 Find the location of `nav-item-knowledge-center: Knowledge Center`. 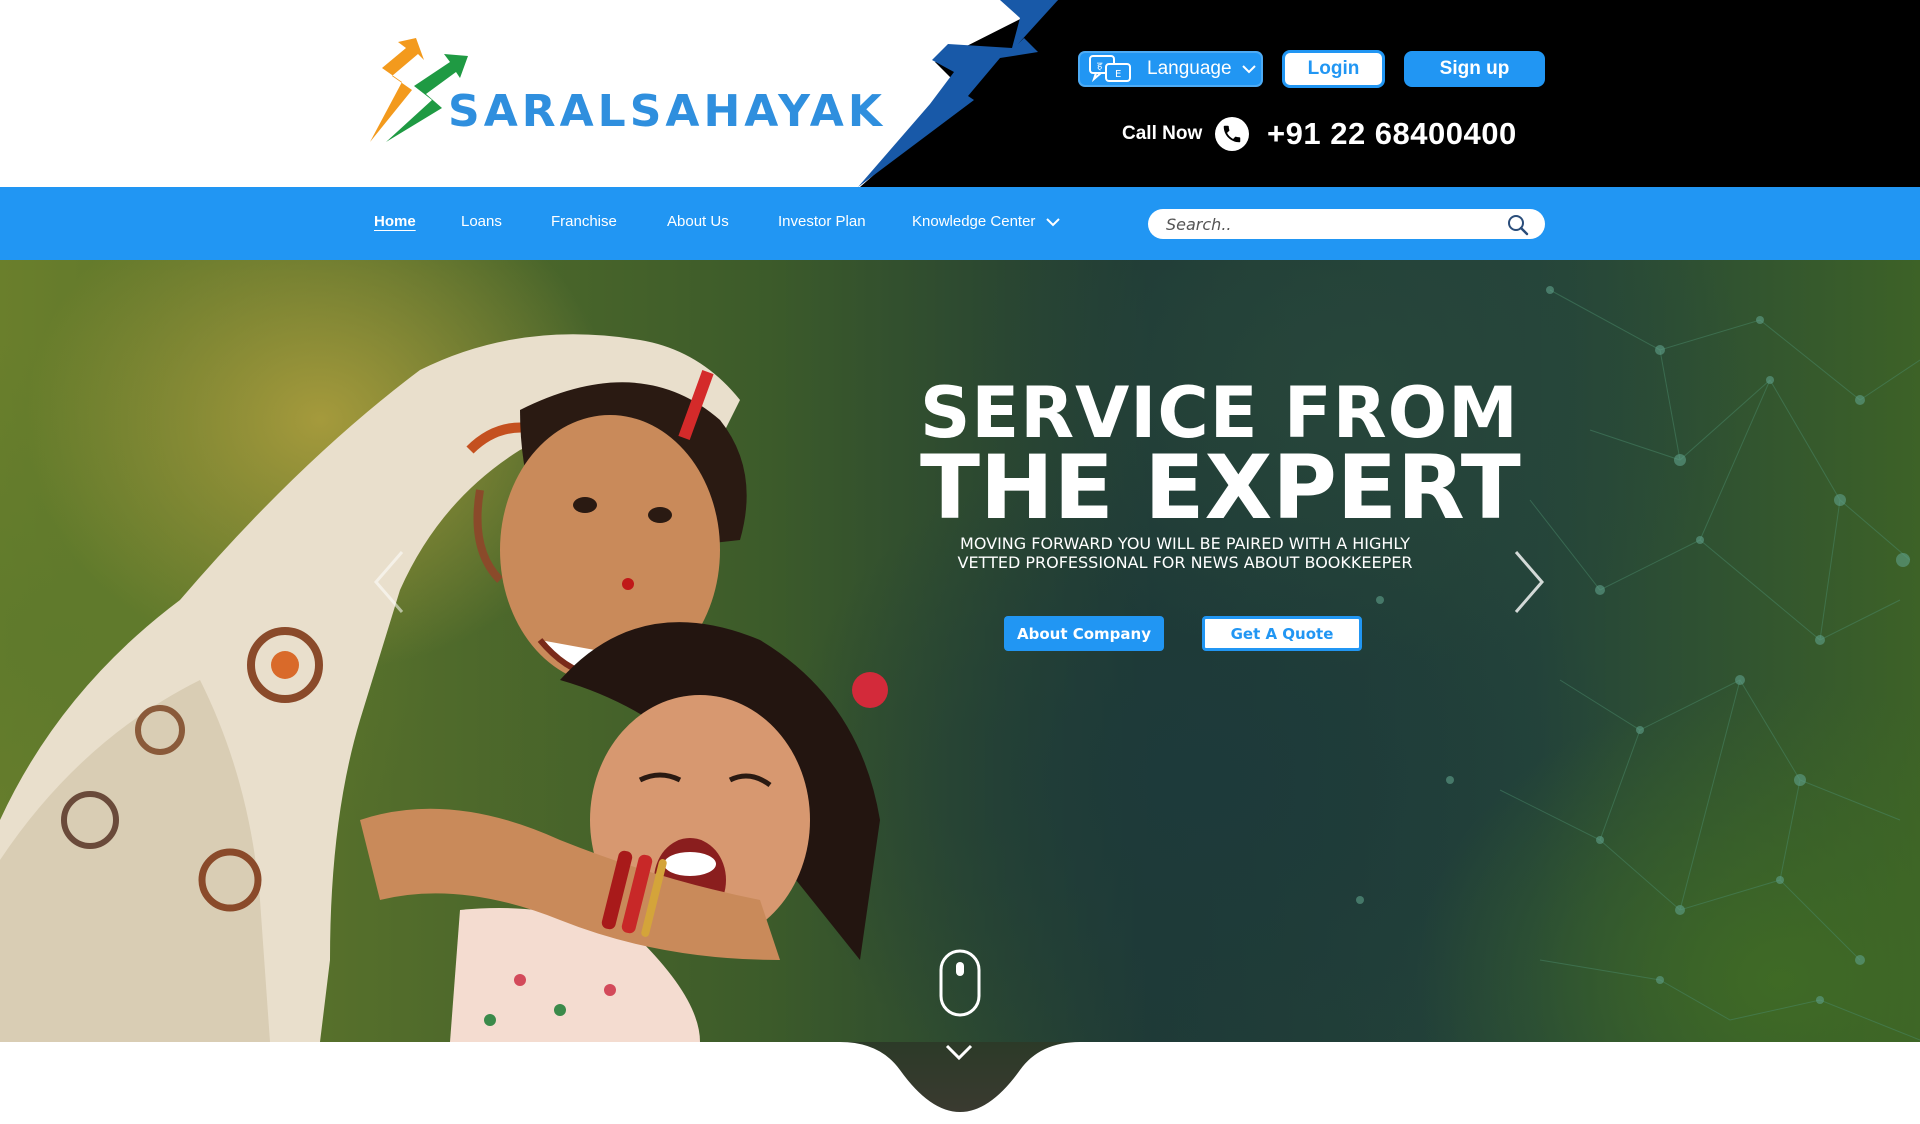

nav-item-knowledge-center: Knowledge Center is located at coordinates (986, 221).